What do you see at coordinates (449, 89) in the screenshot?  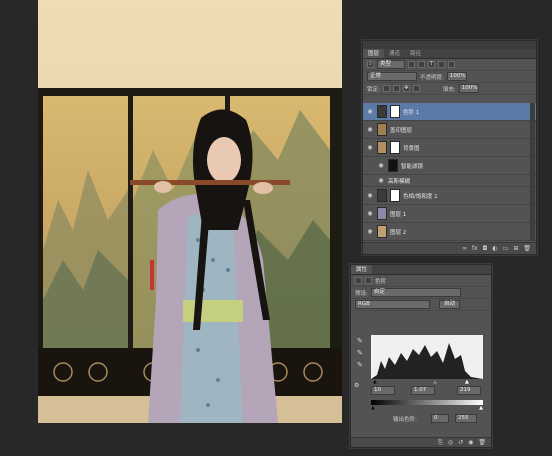 I see `fill-label: 填充:` at bounding box center [449, 89].